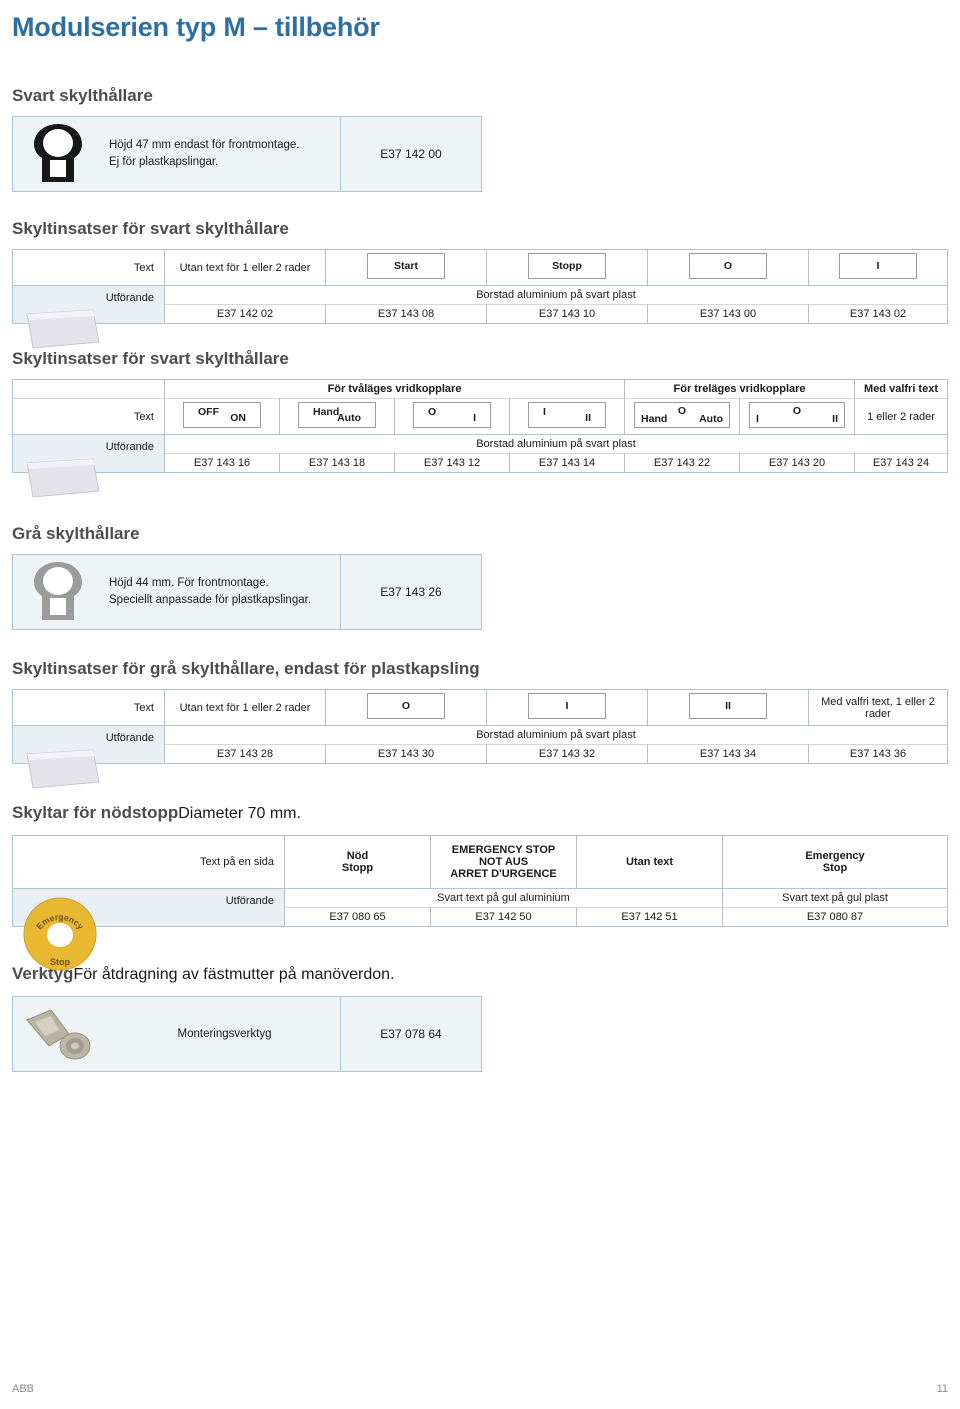 The image size is (960, 1409). Describe the element at coordinates (649, 917) in the screenshot. I see `code-col-2: E37 142 51` at that location.